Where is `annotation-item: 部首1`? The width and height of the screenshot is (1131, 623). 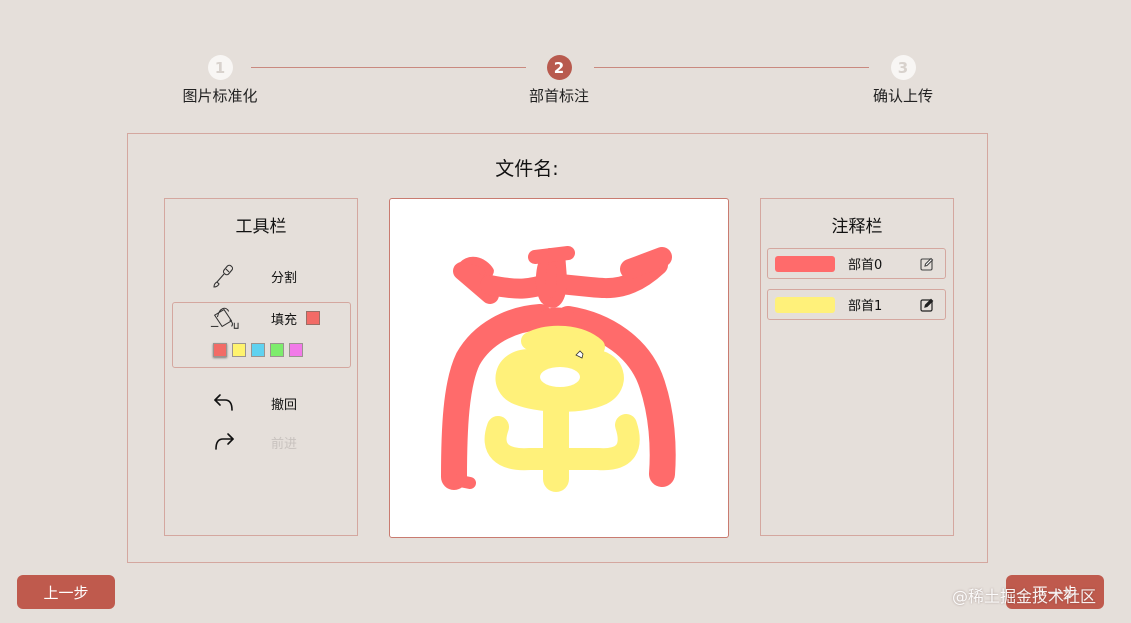 annotation-item: 部首1 is located at coordinates (856, 304).